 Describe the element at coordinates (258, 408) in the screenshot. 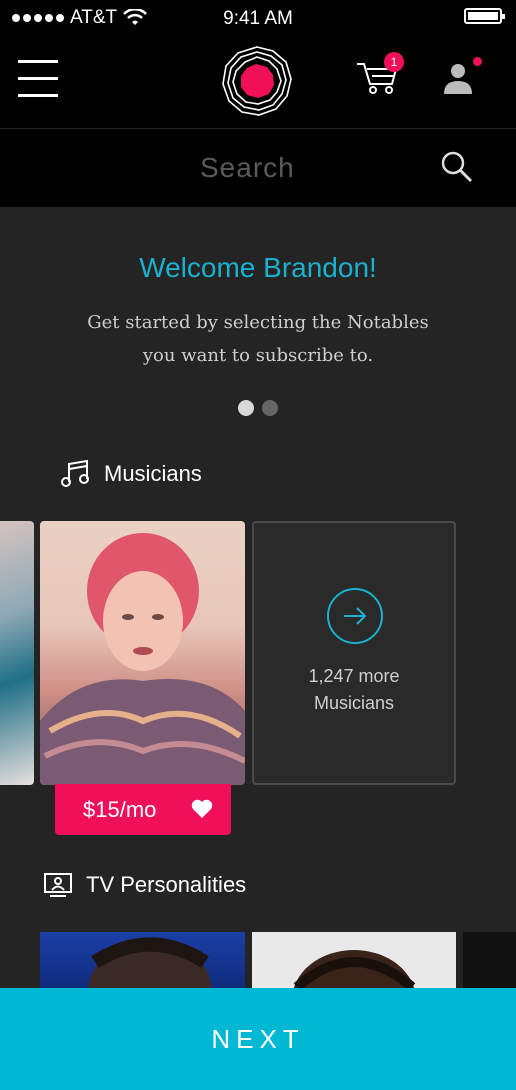

I see `page-indicator` at that location.